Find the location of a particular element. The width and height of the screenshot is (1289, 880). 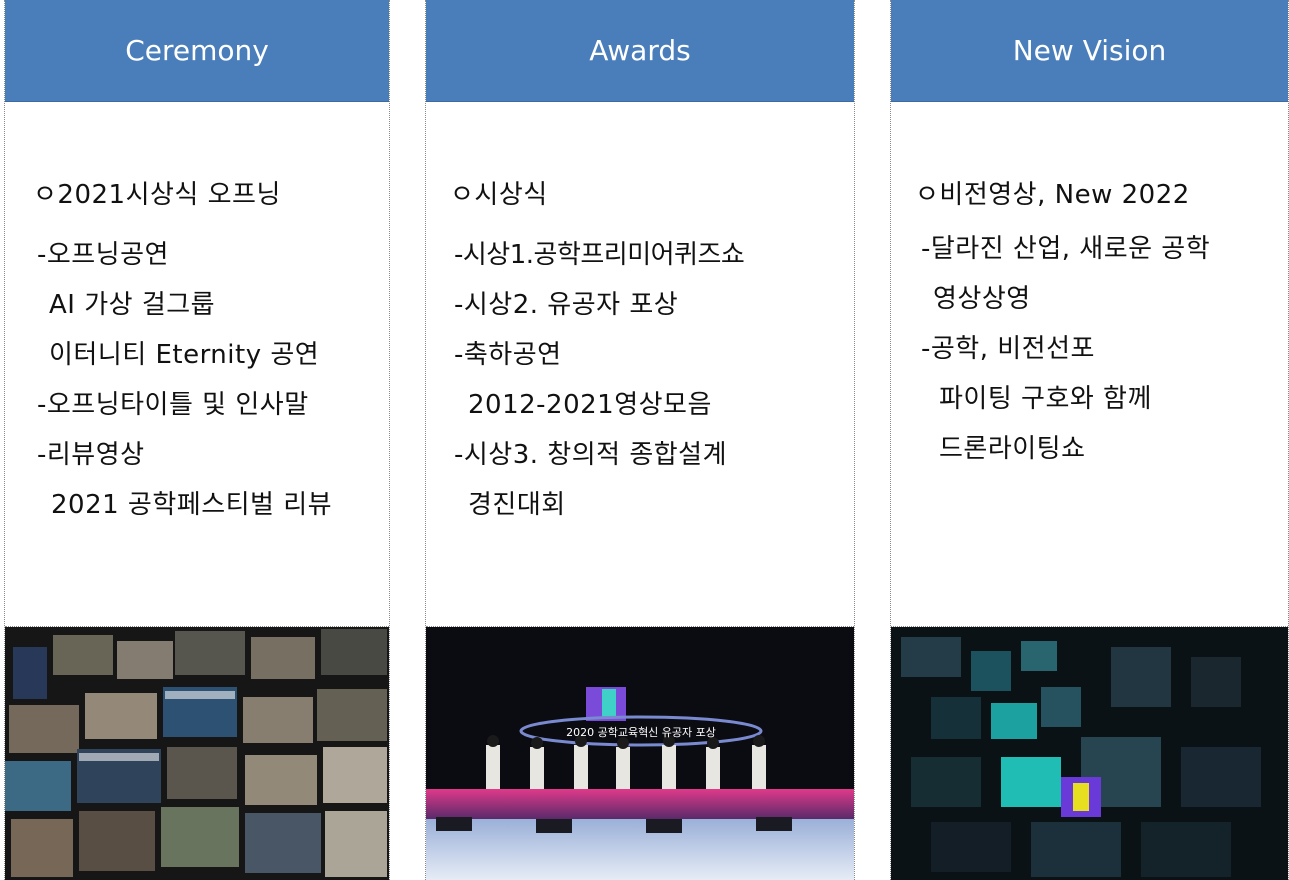

awards-line-6: -시상3. 창의적 종합설계 is located at coordinates (590, 455).